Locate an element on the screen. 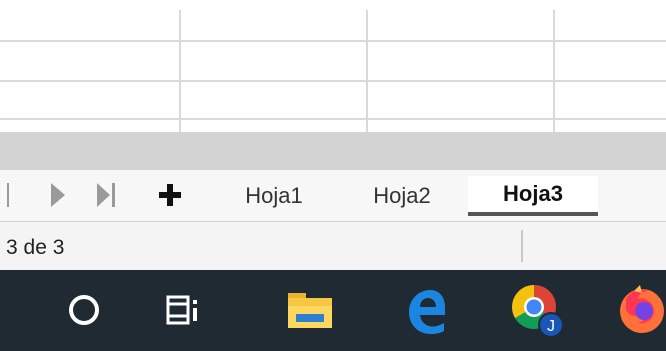  sheet-position-text: 3 de 3 is located at coordinates (35, 247).